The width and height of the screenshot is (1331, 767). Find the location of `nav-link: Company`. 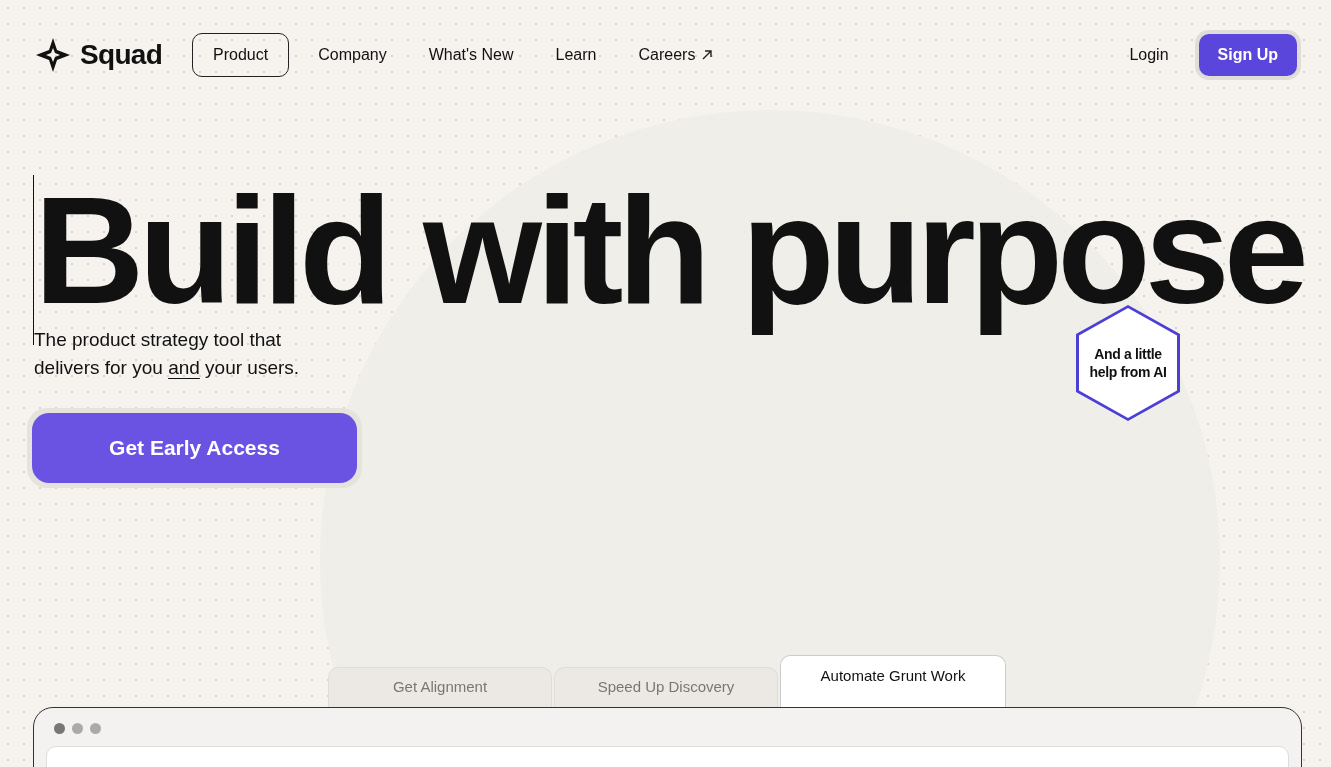

nav-link: Company is located at coordinates (352, 55).